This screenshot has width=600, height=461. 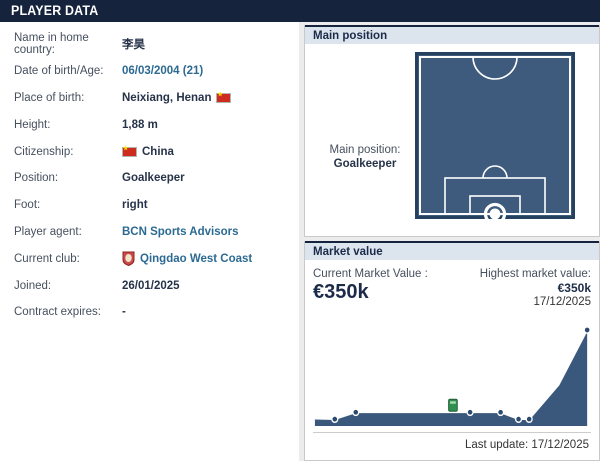 I want to click on row-label: Height:, so click(x=32, y=124).